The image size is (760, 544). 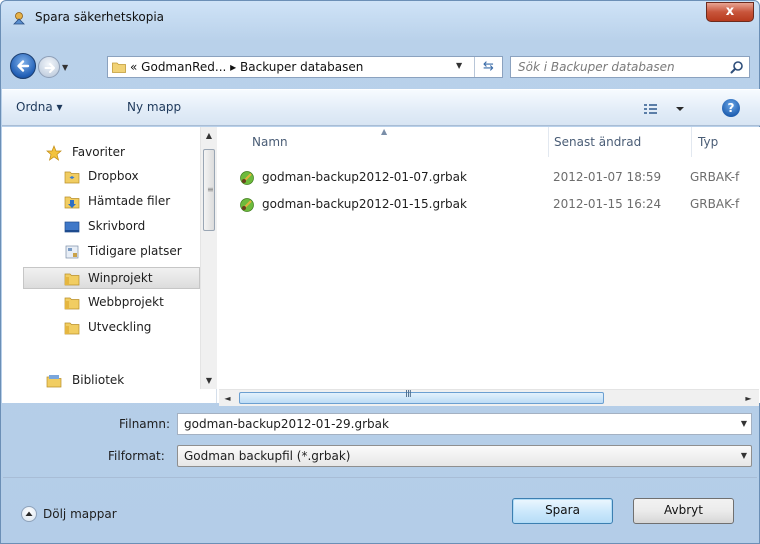 I want to click on grip-icon: ≡, so click(x=210, y=189).